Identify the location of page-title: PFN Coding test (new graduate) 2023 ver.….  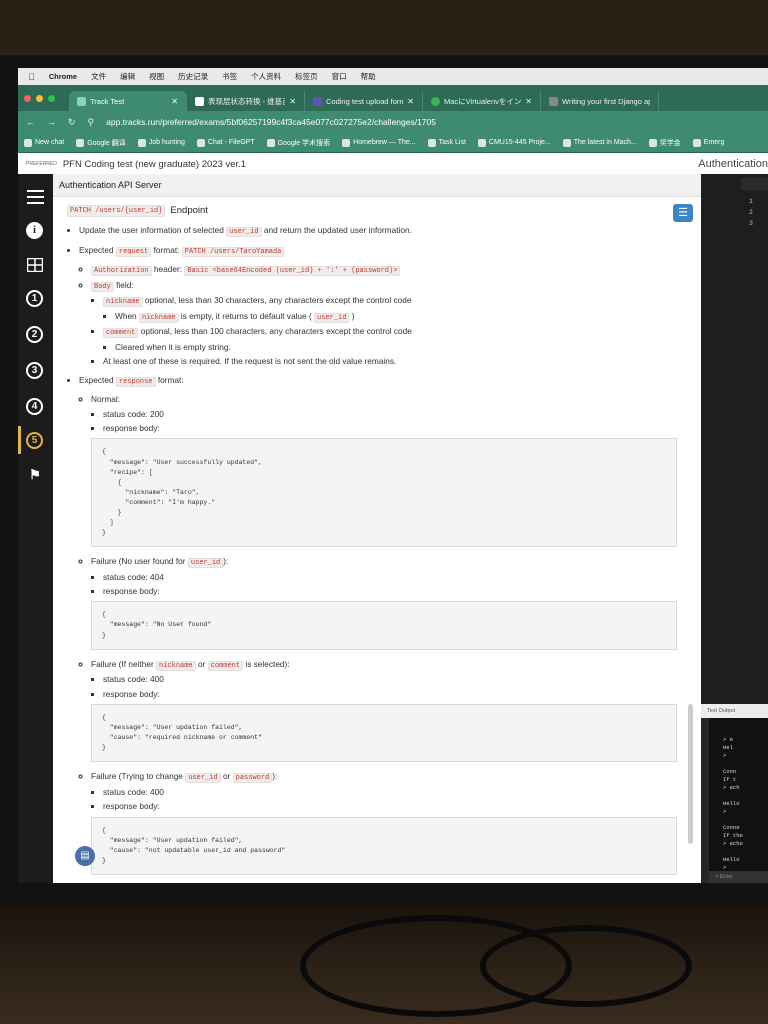
(154, 164).